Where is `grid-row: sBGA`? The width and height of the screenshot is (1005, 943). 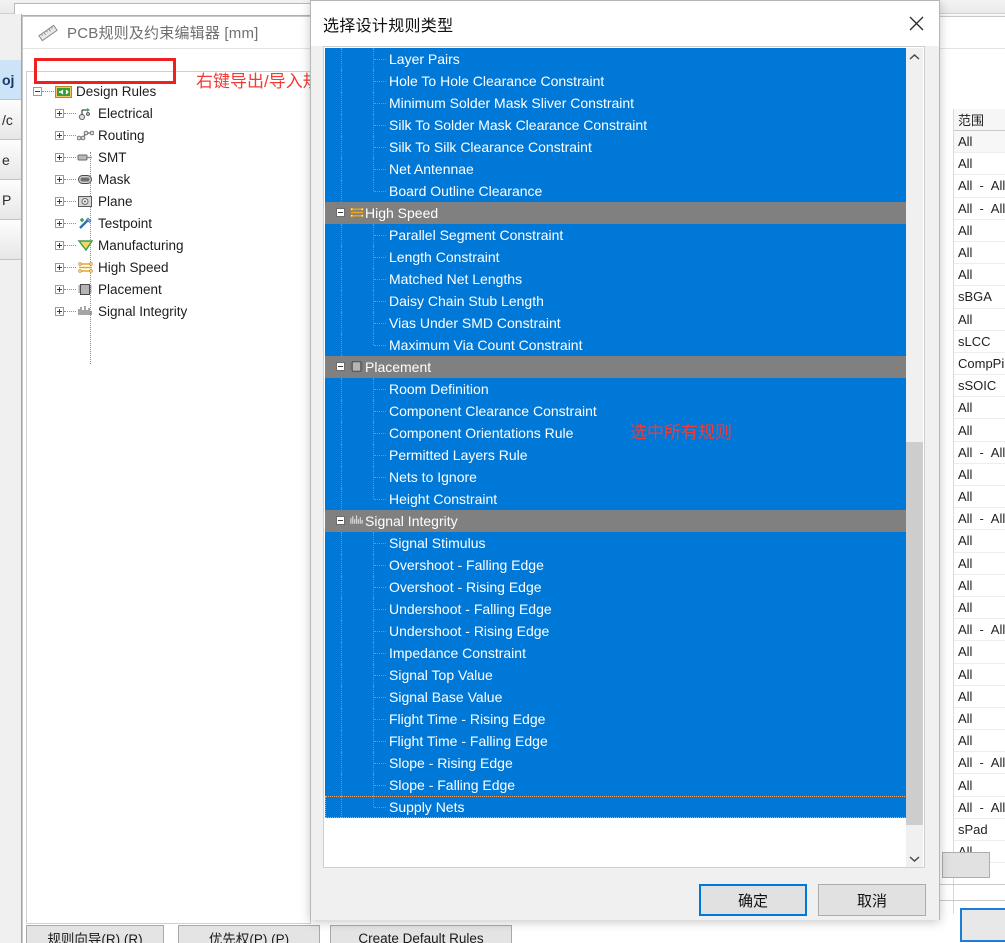
grid-row: sBGA is located at coordinates (979, 297).